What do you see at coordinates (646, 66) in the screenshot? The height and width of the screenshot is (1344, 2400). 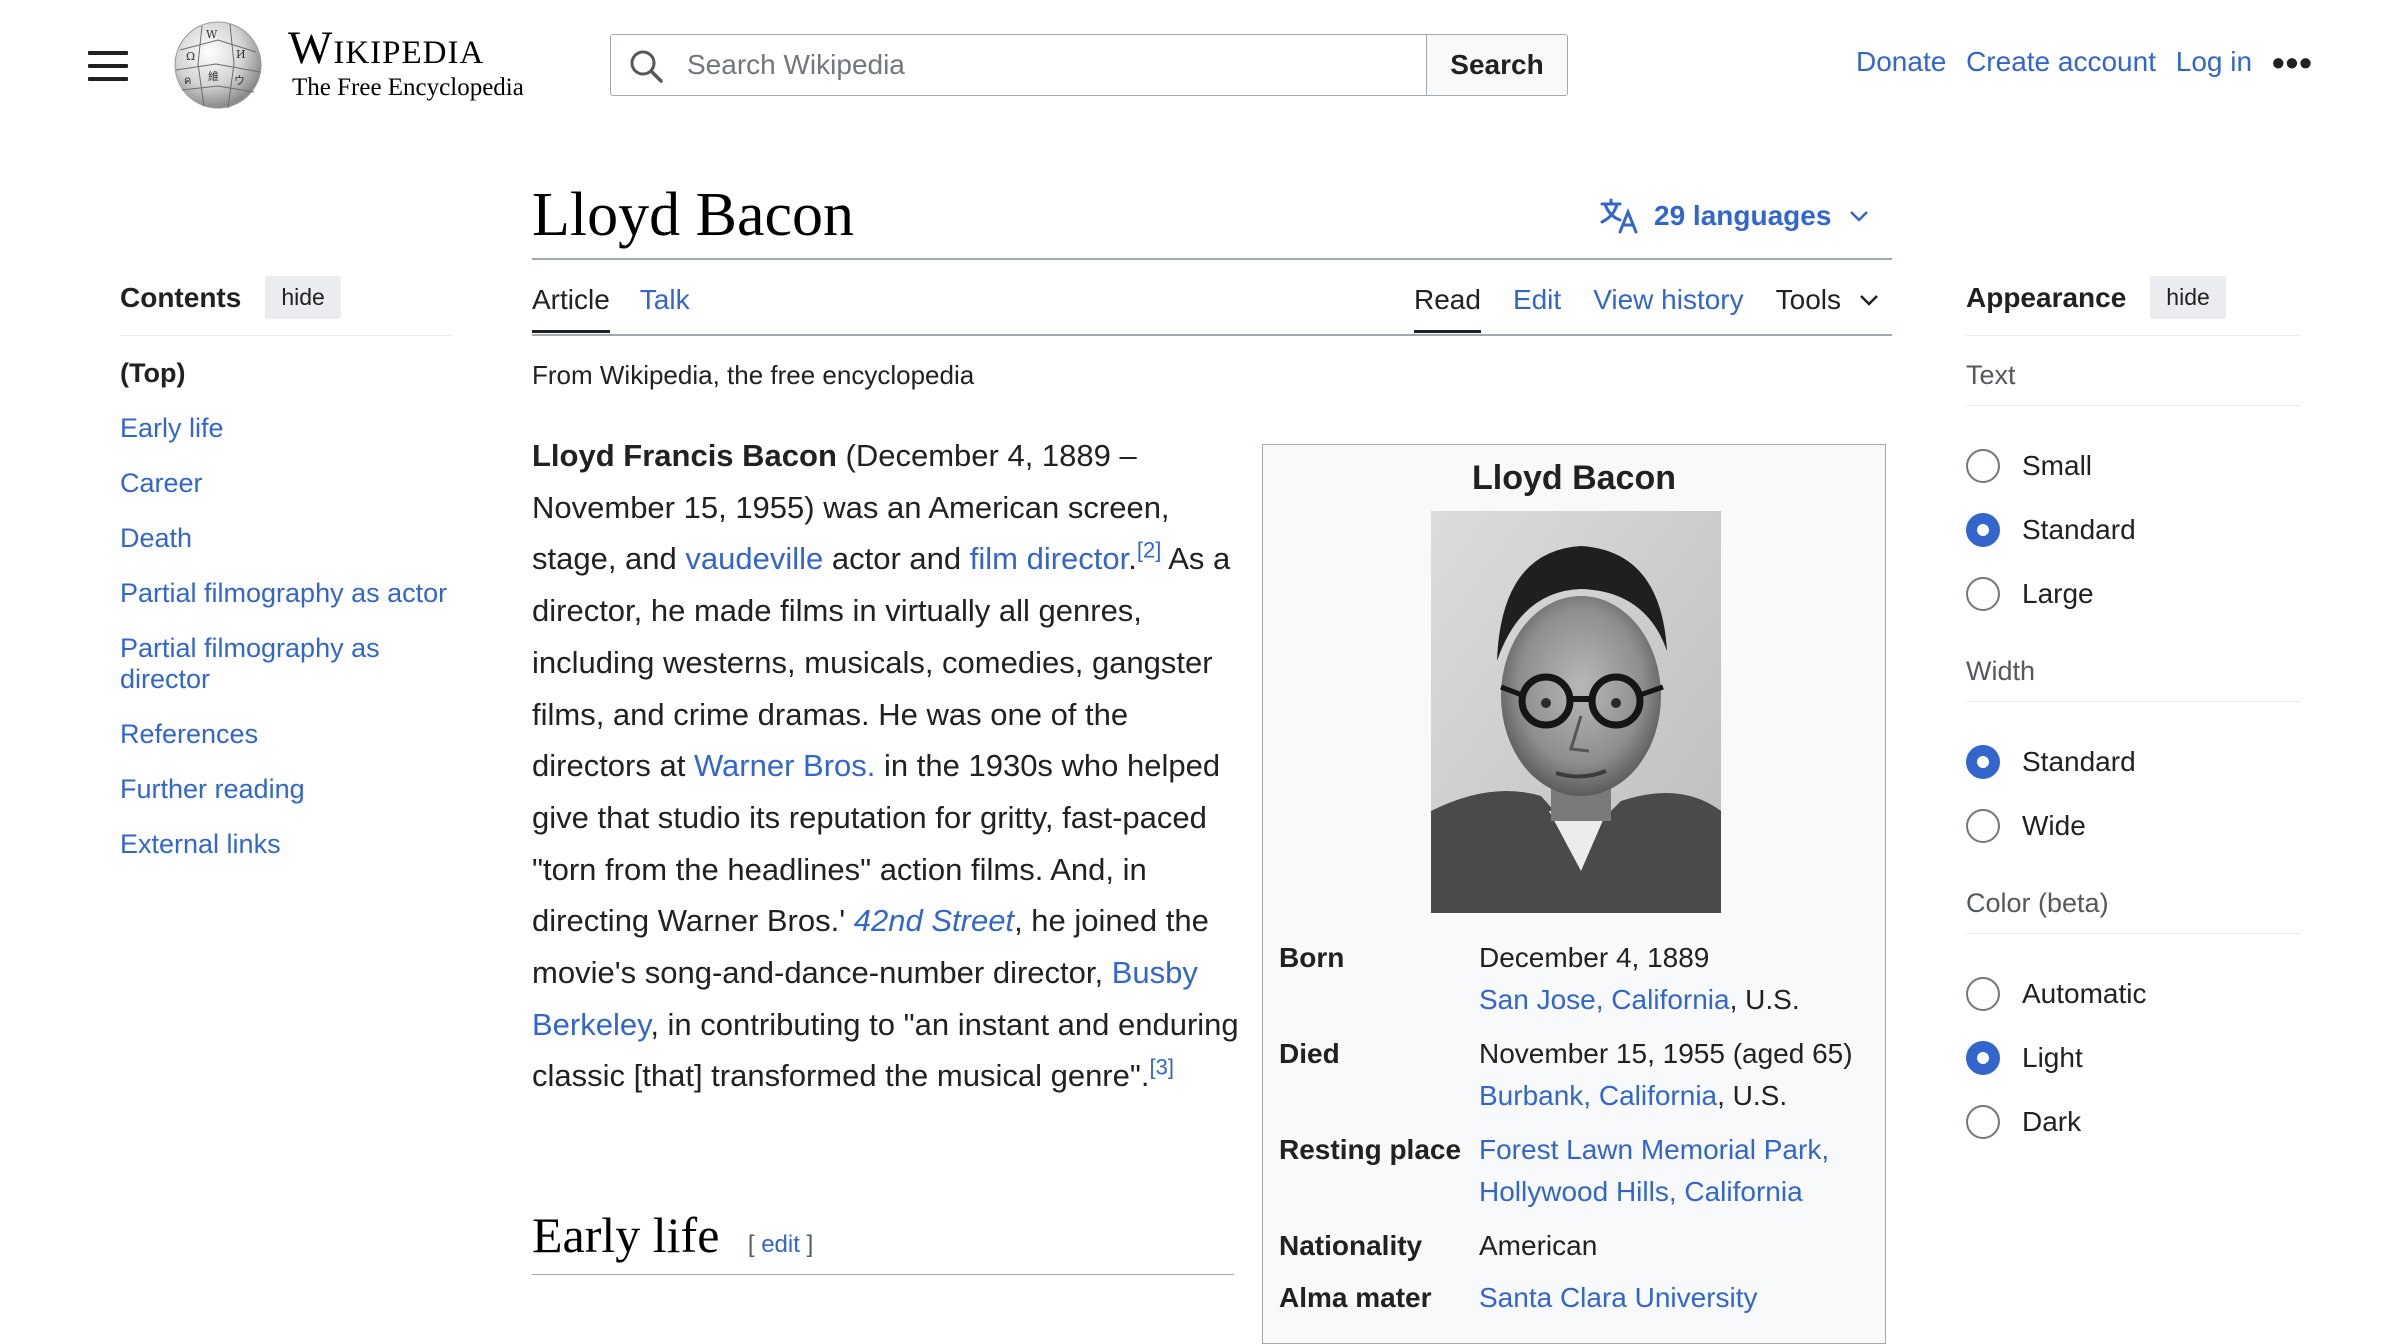 I see `search-icon` at bounding box center [646, 66].